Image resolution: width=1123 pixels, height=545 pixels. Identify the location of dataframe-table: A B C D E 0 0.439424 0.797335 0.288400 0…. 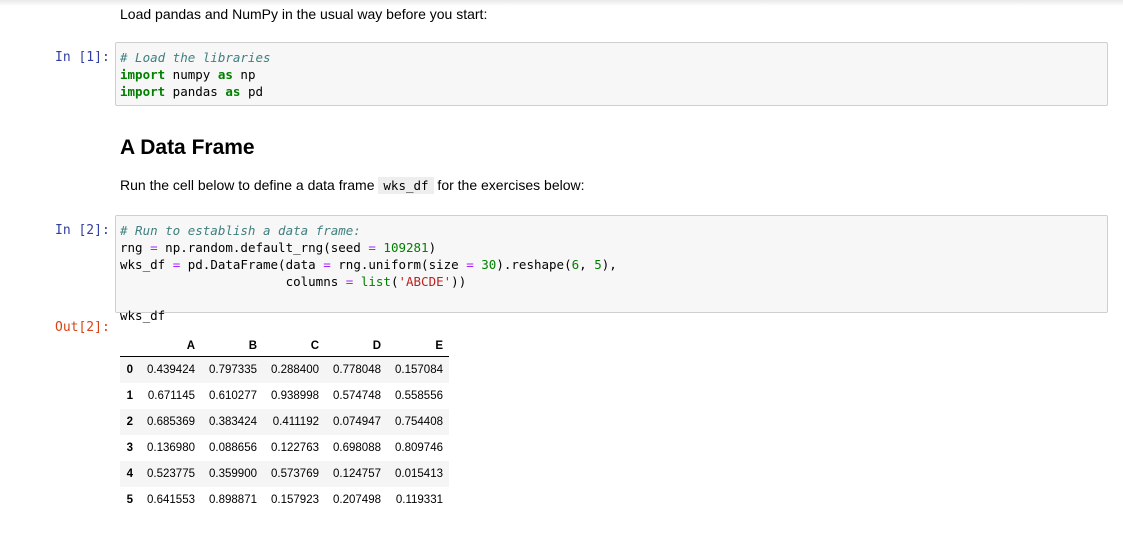
(284, 424).